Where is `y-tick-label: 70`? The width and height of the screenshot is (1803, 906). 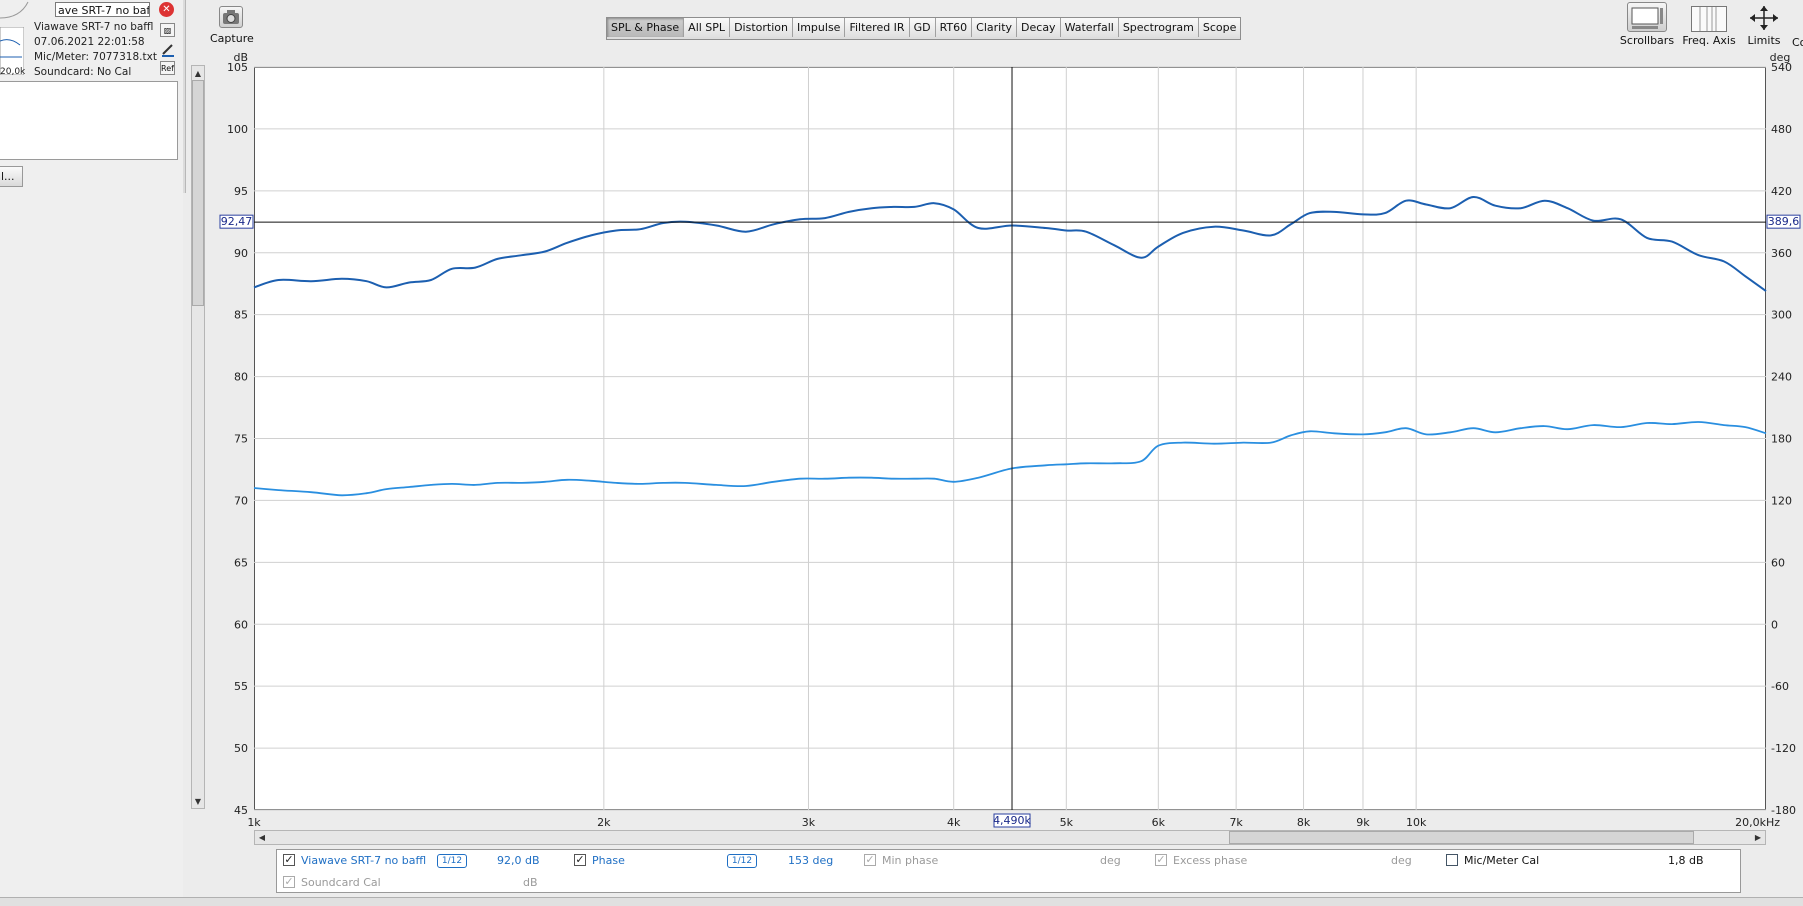 y-tick-label: 70 is located at coordinates (241, 500).